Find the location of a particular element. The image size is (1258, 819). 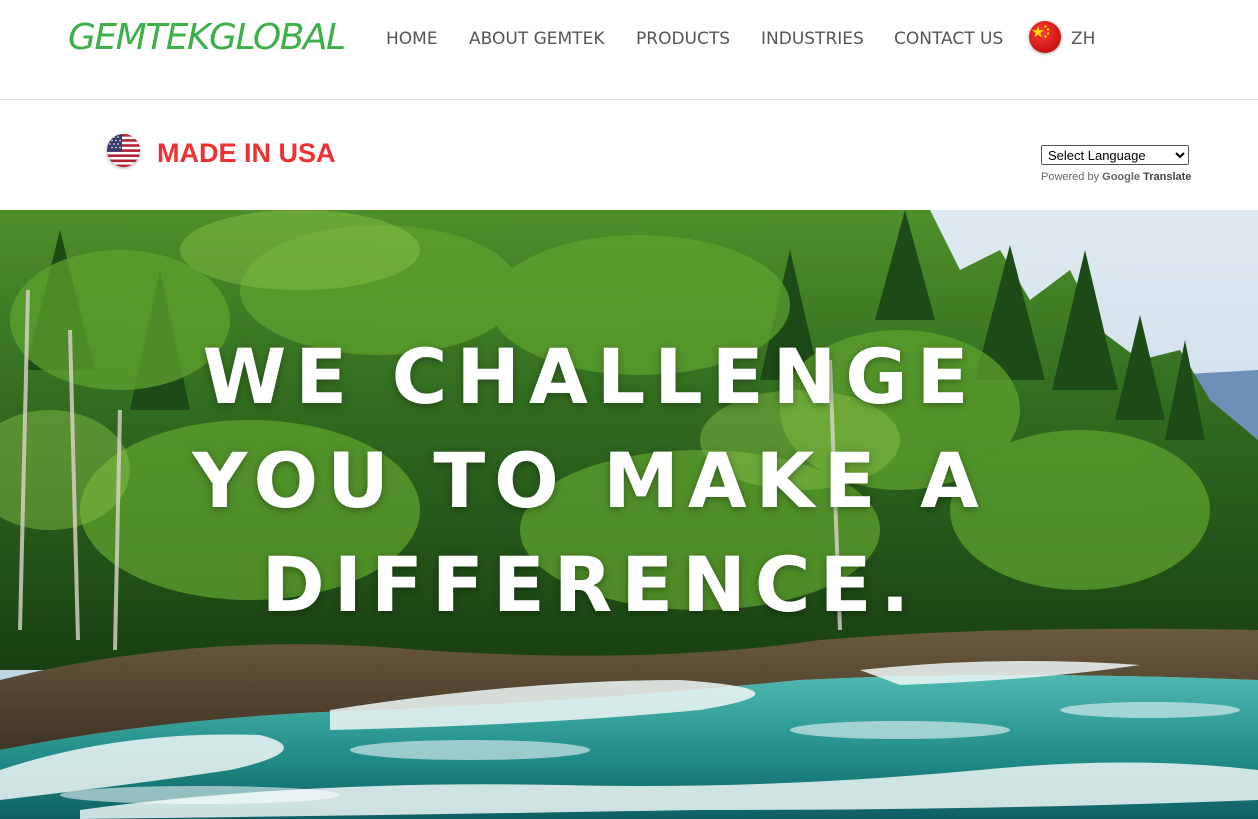

made-in-usa-label: MADE IN USA is located at coordinates (246, 153).